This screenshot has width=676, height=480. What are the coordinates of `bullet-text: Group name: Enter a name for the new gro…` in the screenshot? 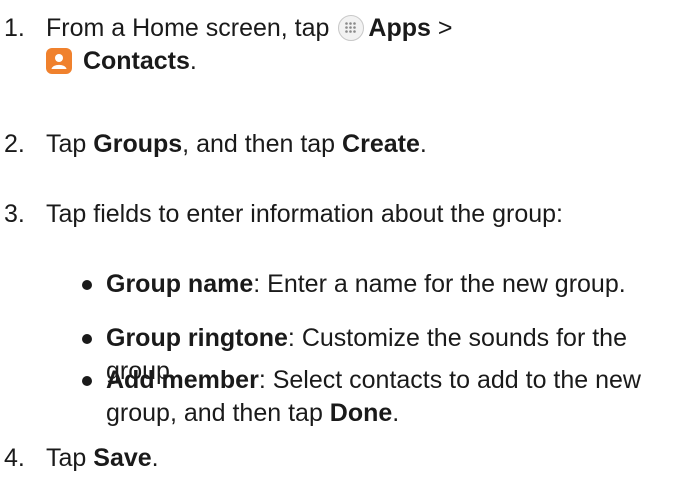 It's located at (366, 284).